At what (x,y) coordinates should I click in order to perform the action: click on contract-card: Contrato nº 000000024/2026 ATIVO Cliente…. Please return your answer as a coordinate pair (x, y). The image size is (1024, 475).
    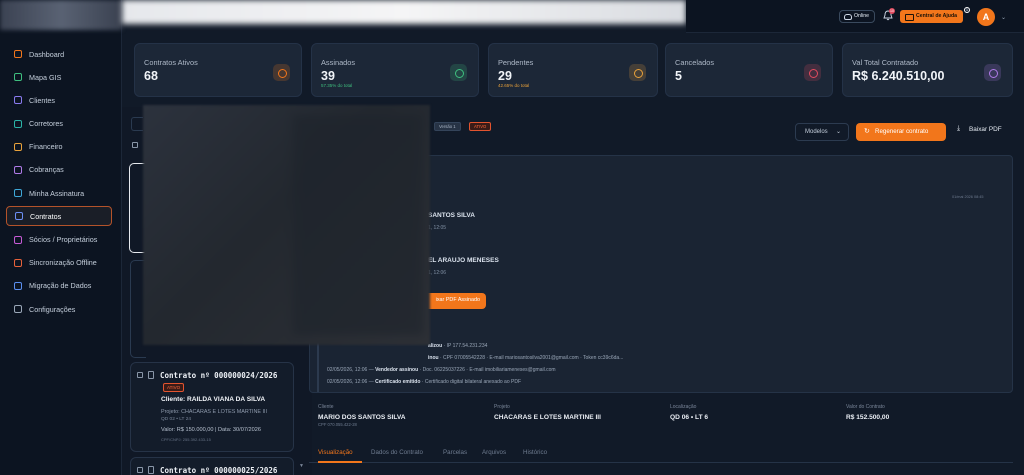
    Looking at the image, I should click on (212, 407).